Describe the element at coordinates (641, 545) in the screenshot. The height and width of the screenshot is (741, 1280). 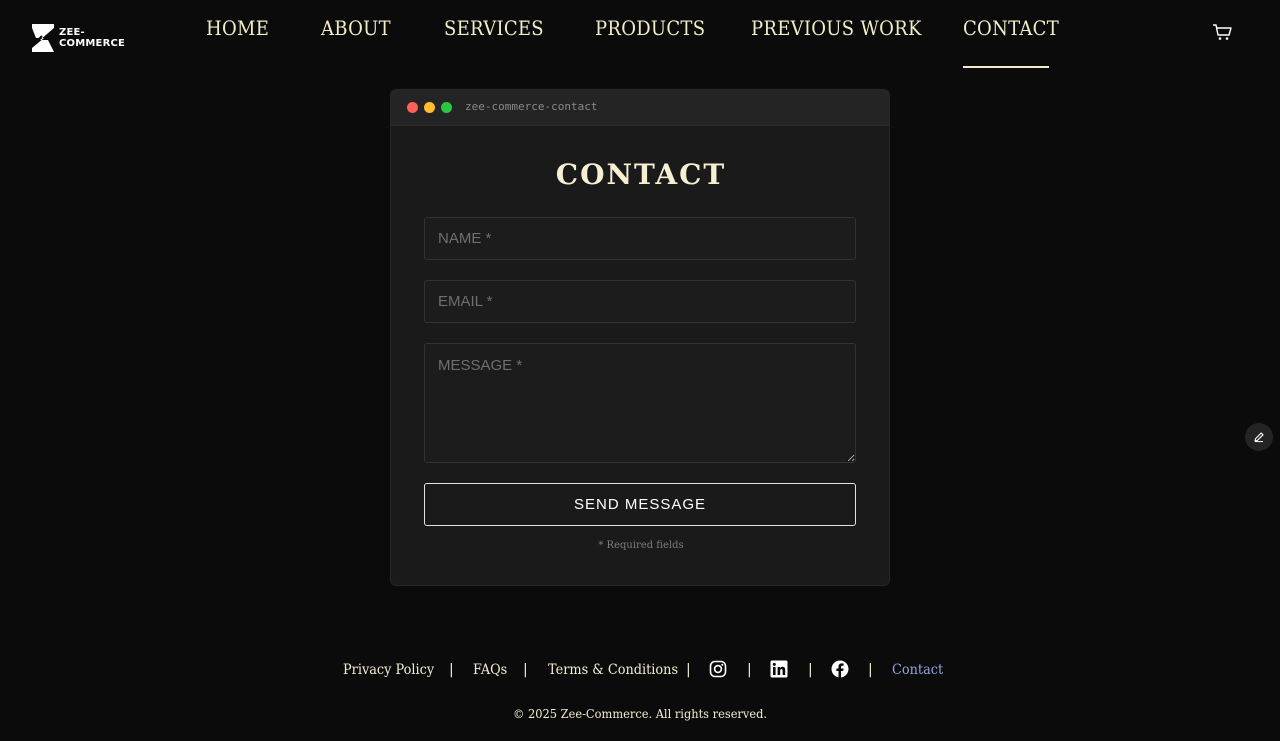
I see `required-fields-note: * Required fields` at that location.